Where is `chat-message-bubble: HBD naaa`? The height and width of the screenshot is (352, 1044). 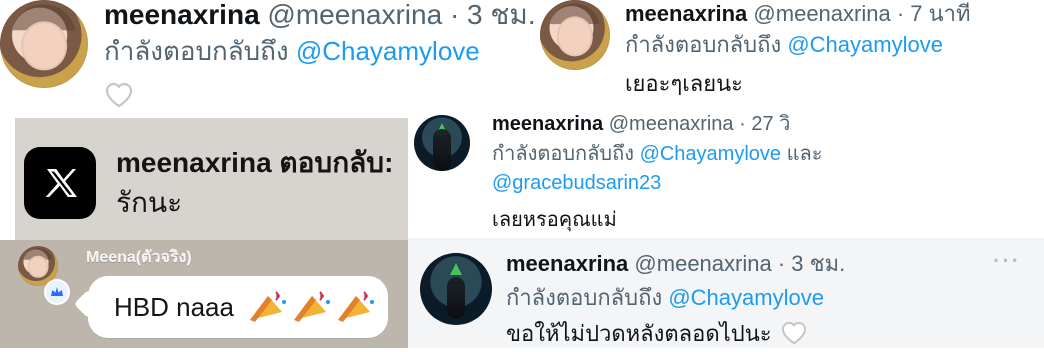 chat-message-bubble: HBD naaa is located at coordinates (238, 307).